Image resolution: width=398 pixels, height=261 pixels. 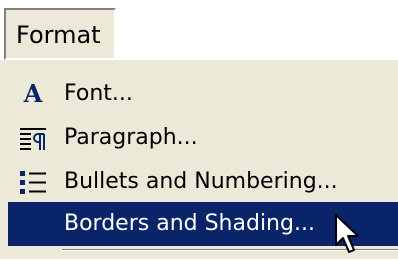 I want to click on mouse-pointer-icon, so click(x=349, y=235).